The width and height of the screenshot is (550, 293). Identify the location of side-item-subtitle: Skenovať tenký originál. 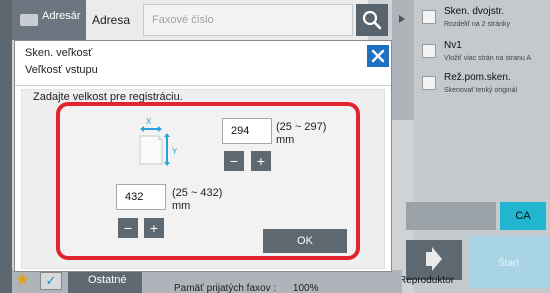
(481, 90).